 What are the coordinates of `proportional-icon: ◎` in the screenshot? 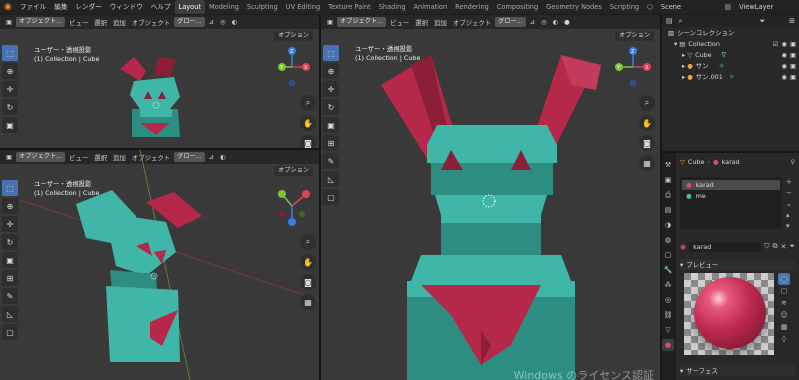 It's located at (223, 22).